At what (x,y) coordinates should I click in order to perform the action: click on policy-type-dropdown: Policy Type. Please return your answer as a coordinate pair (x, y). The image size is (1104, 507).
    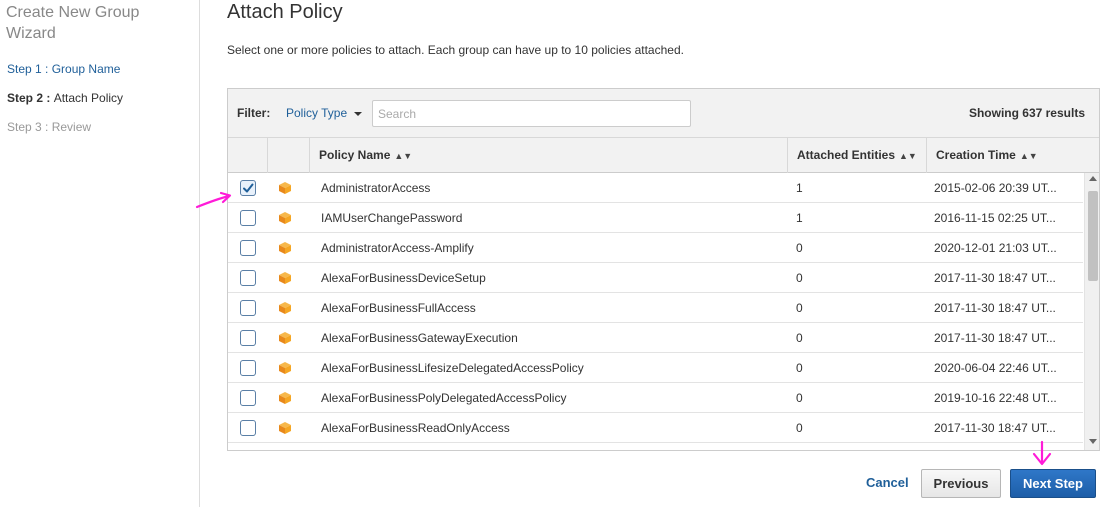
    Looking at the image, I should click on (324, 113).